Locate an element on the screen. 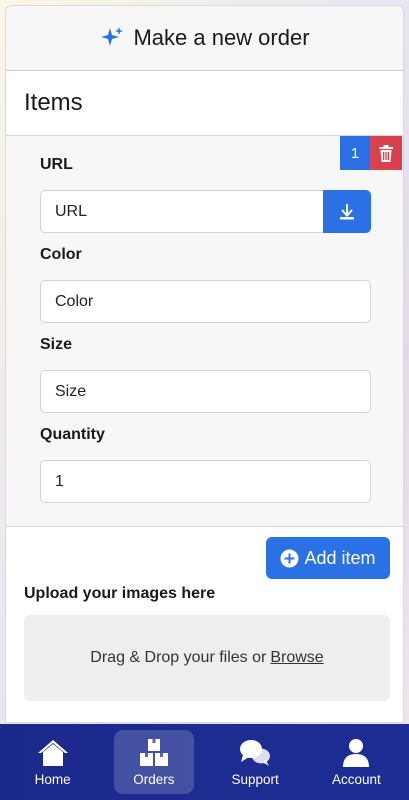 The width and height of the screenshot is (409, 800). nav-label-account: Account is located at coordinates (356, 779).